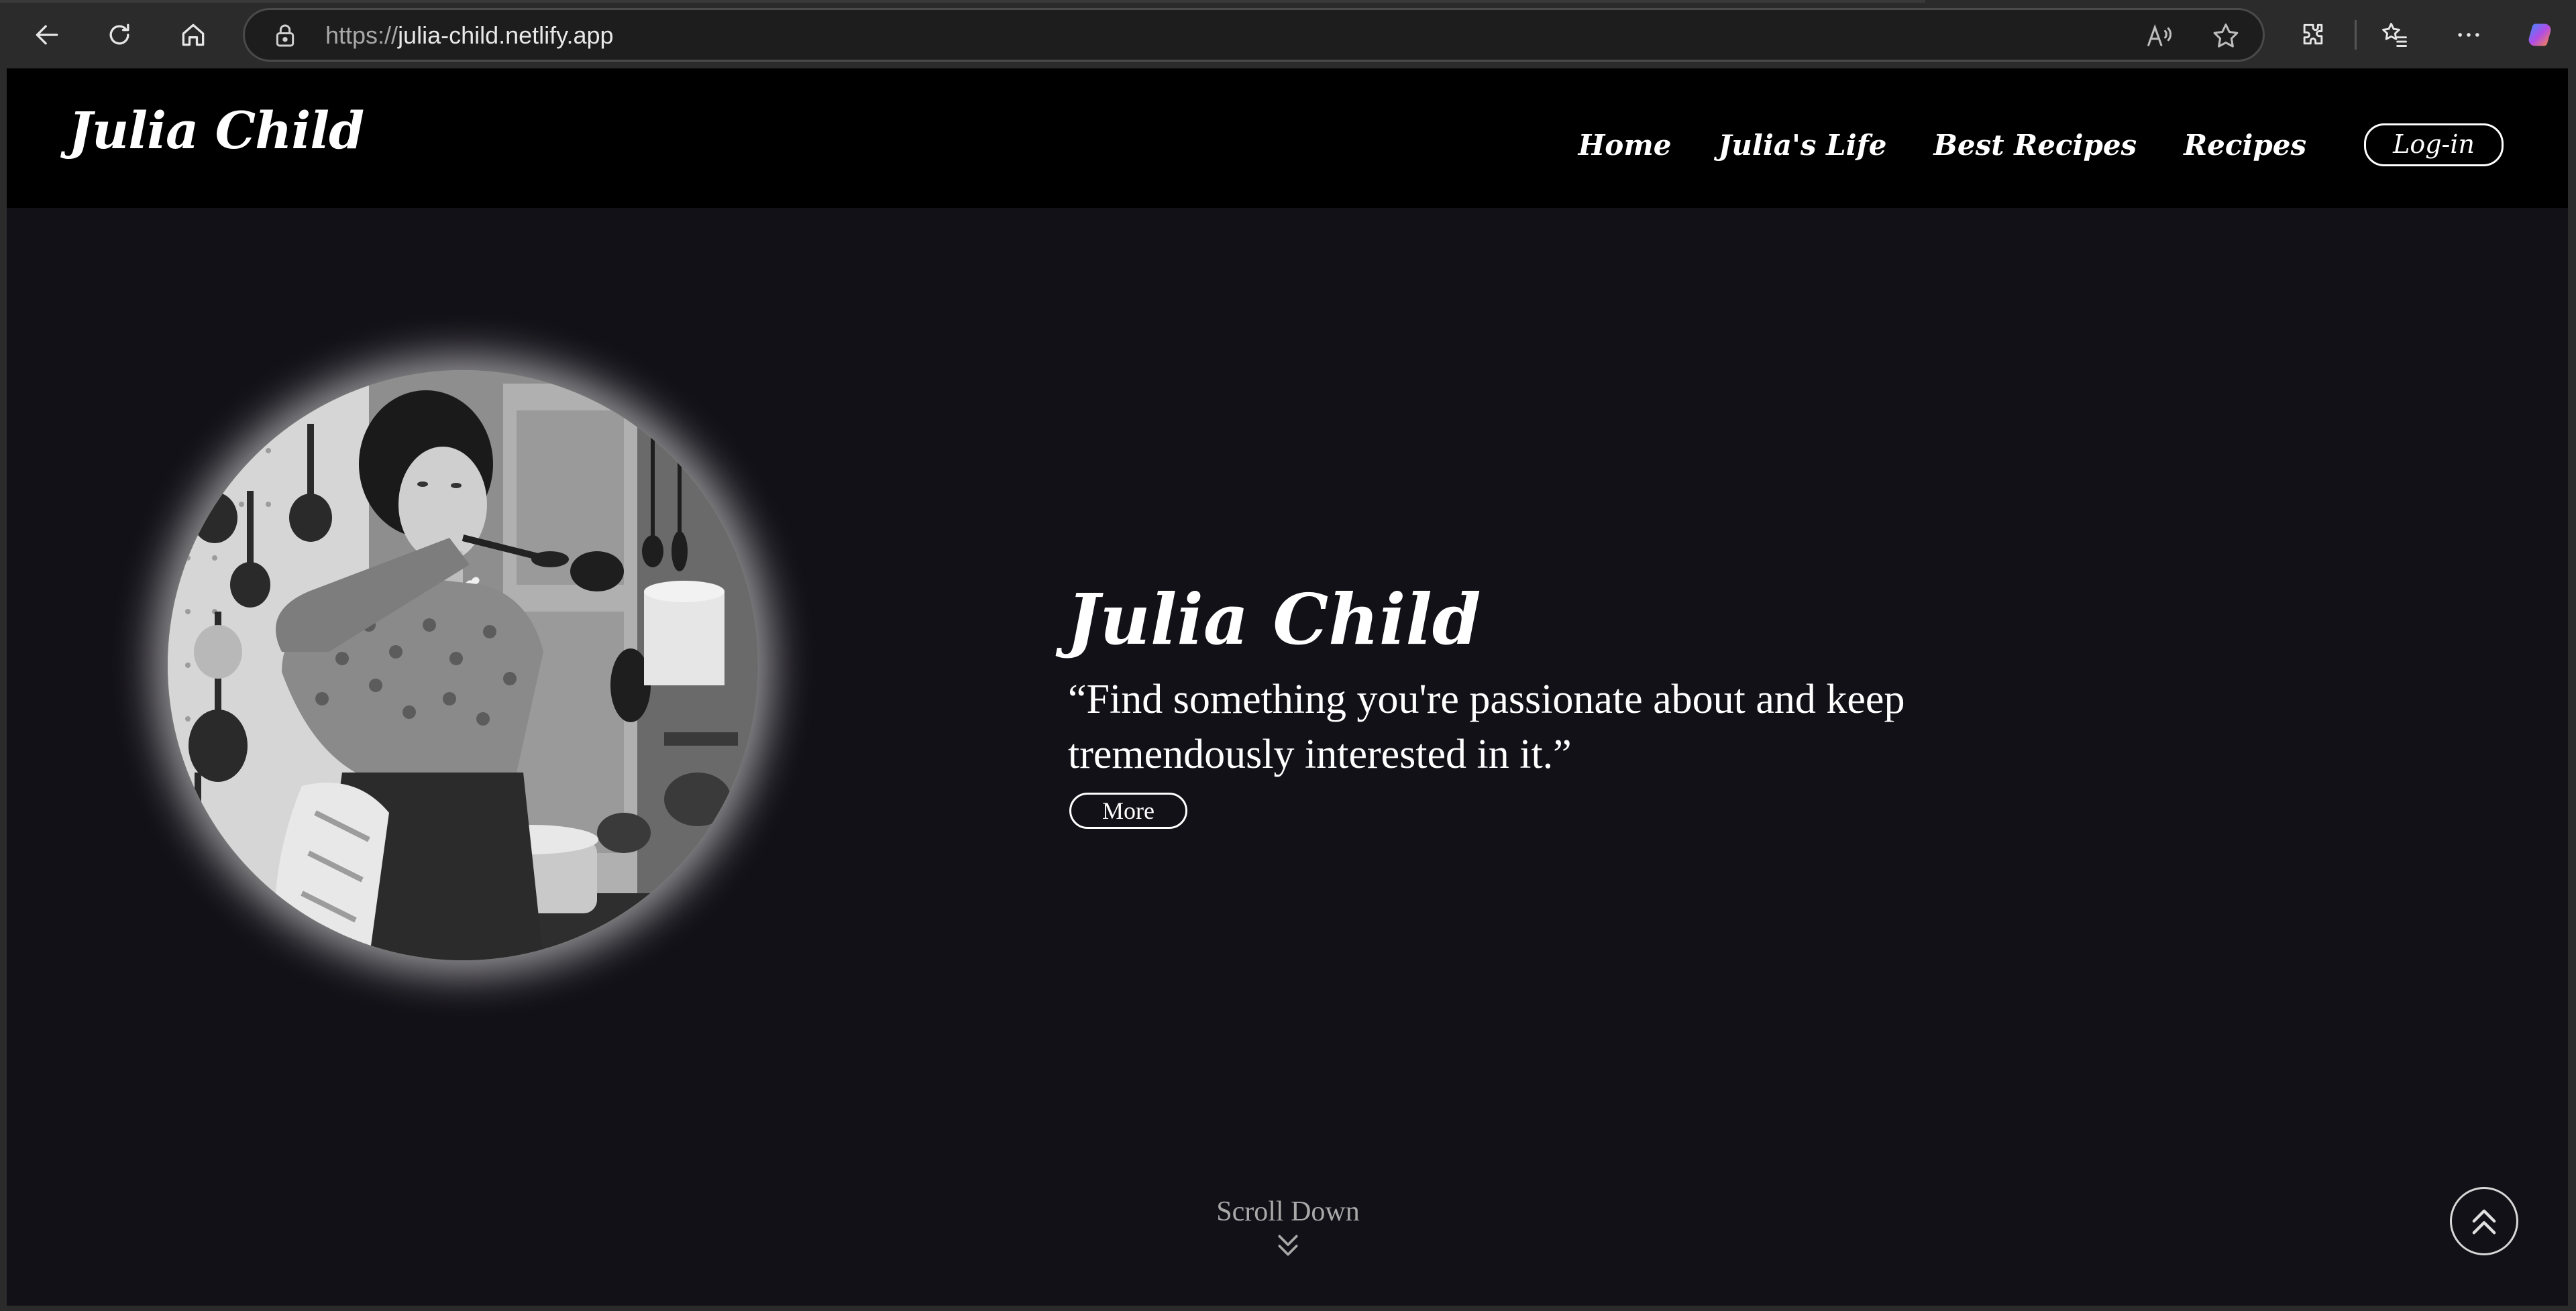  I want to click on more-button, so click(2469, 35).